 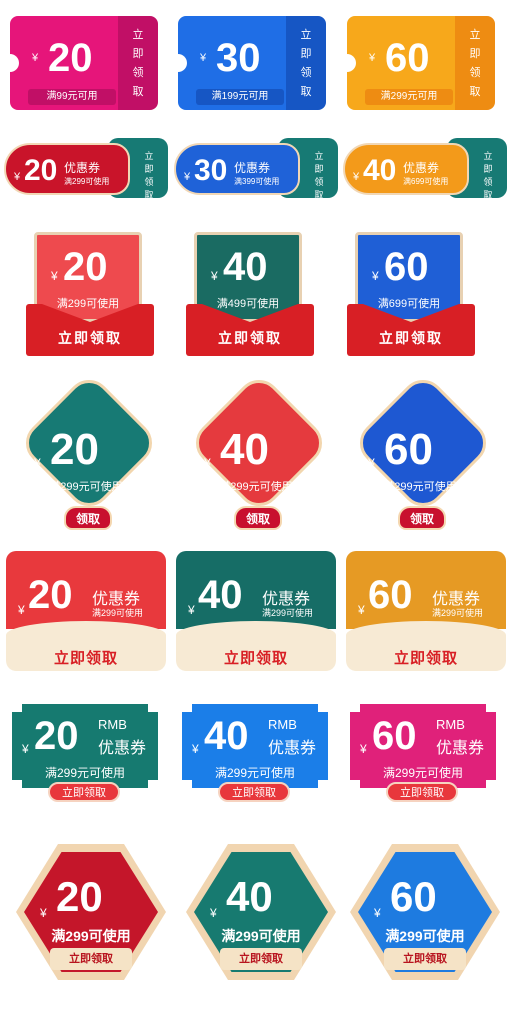 What do you see at coordinates (423, 754) in the screenshot?
I see `stamp-coupon-3: ¥ 60 RMB 优惠券 满299元可使用 立即领取` at bounding box center [423, 754].